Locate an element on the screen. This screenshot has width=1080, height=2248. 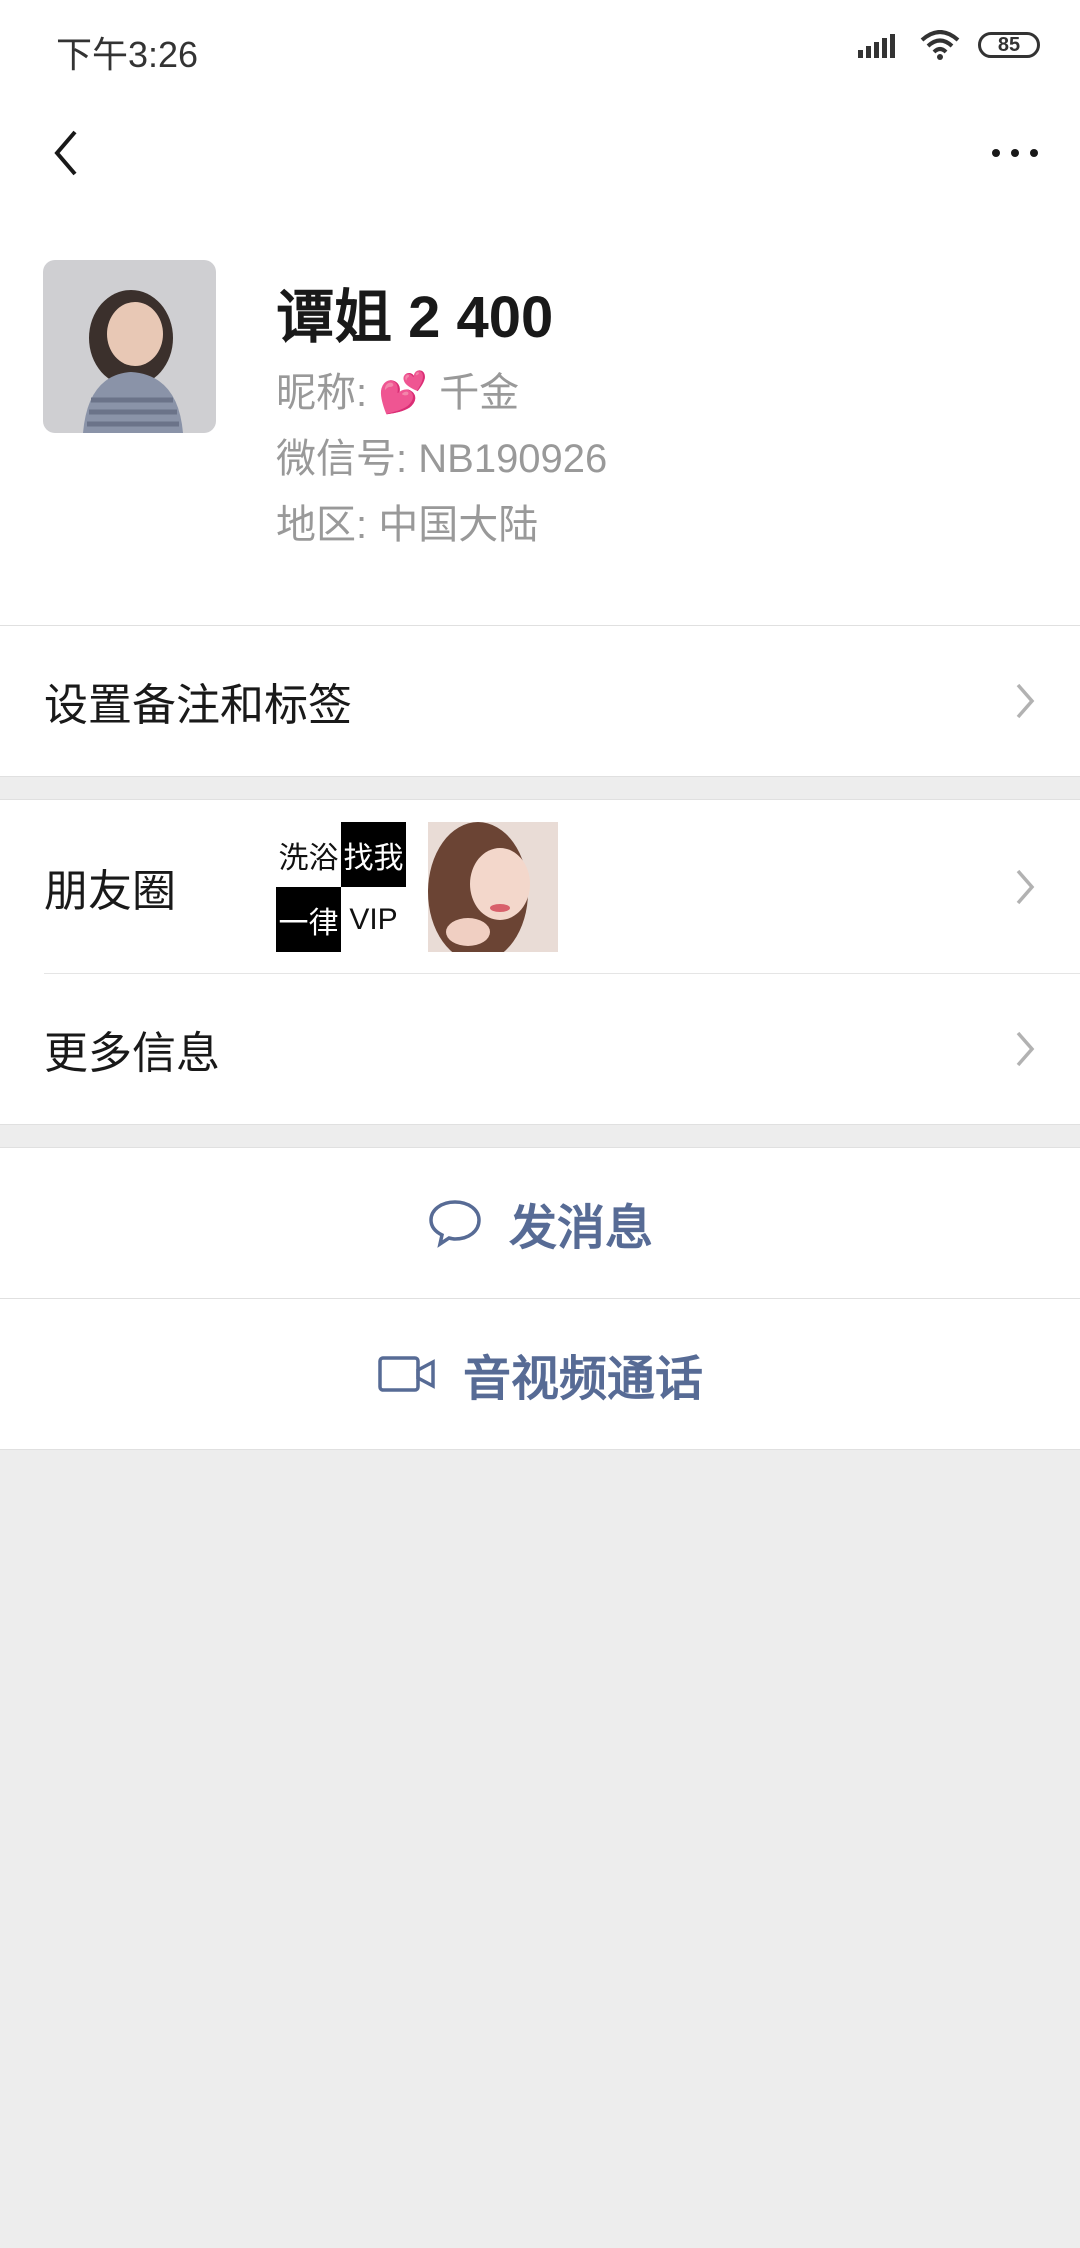
send-message-button: 发消息 is located at coordinates (540, 1223).